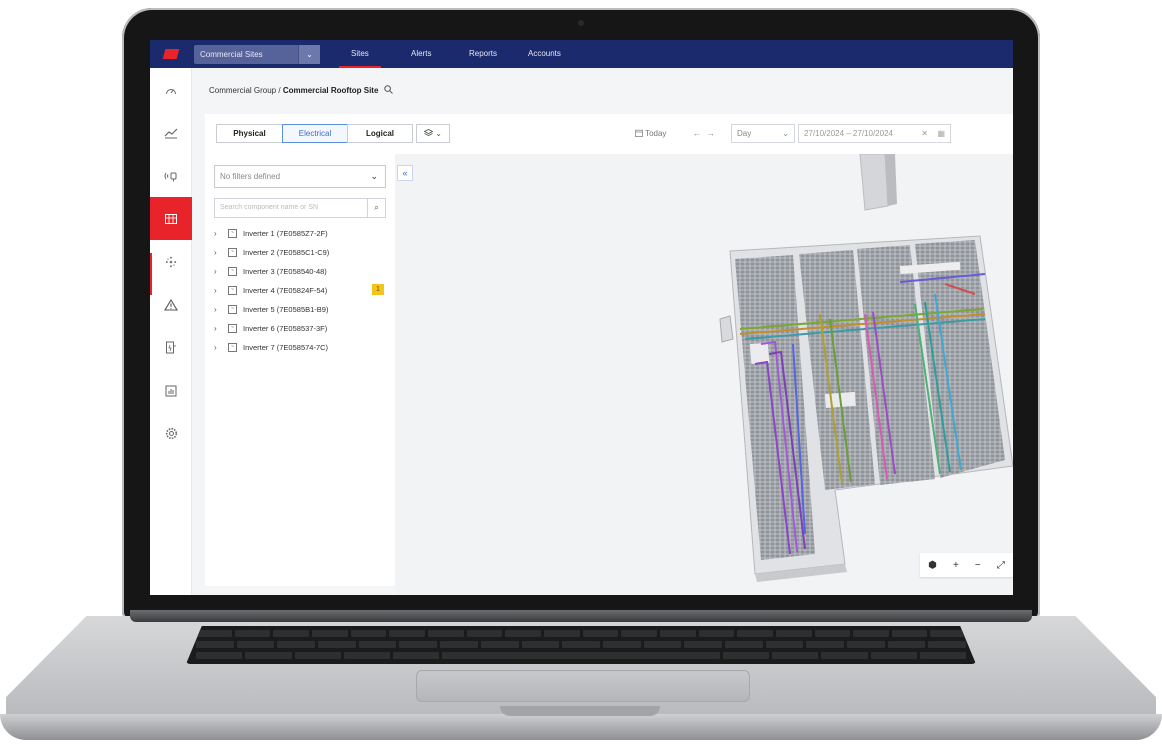  I want to click on date-range-value: 27/10/2024 – 27/10/2024, so click(848, 133).